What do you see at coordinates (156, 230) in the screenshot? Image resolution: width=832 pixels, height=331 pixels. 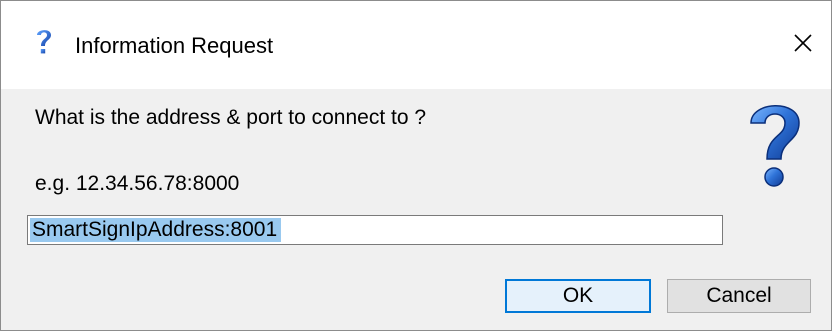 I see `address-input-value: SmartSignIpAddress:8001` at bounding box center [156, 230].